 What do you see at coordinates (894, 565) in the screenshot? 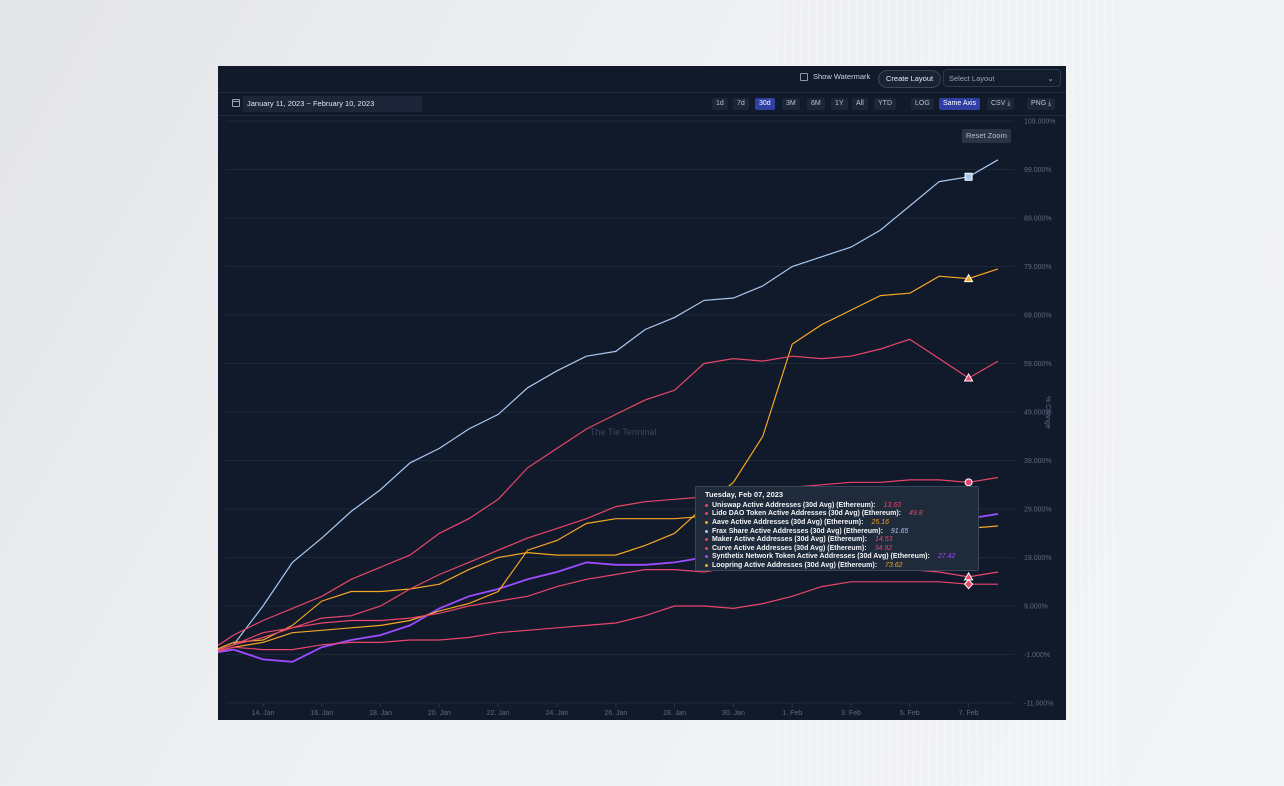
I see `tooltip-row-value: 73.62` at bounding box center [894, 565].